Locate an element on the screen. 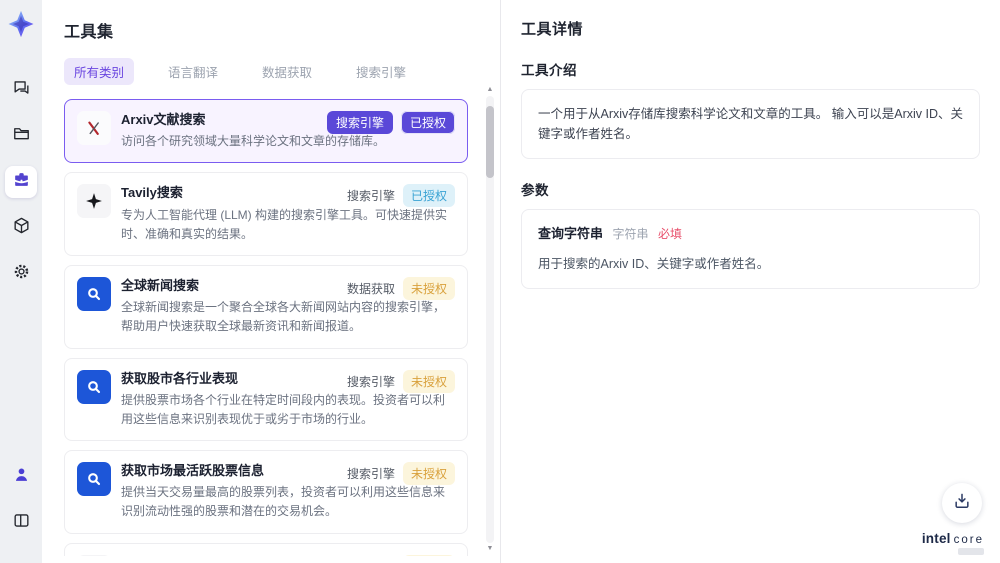 The height and width of the screenshot is (563, 1000). sidebar-item-panel-layout is located at coordinates (21, 523).